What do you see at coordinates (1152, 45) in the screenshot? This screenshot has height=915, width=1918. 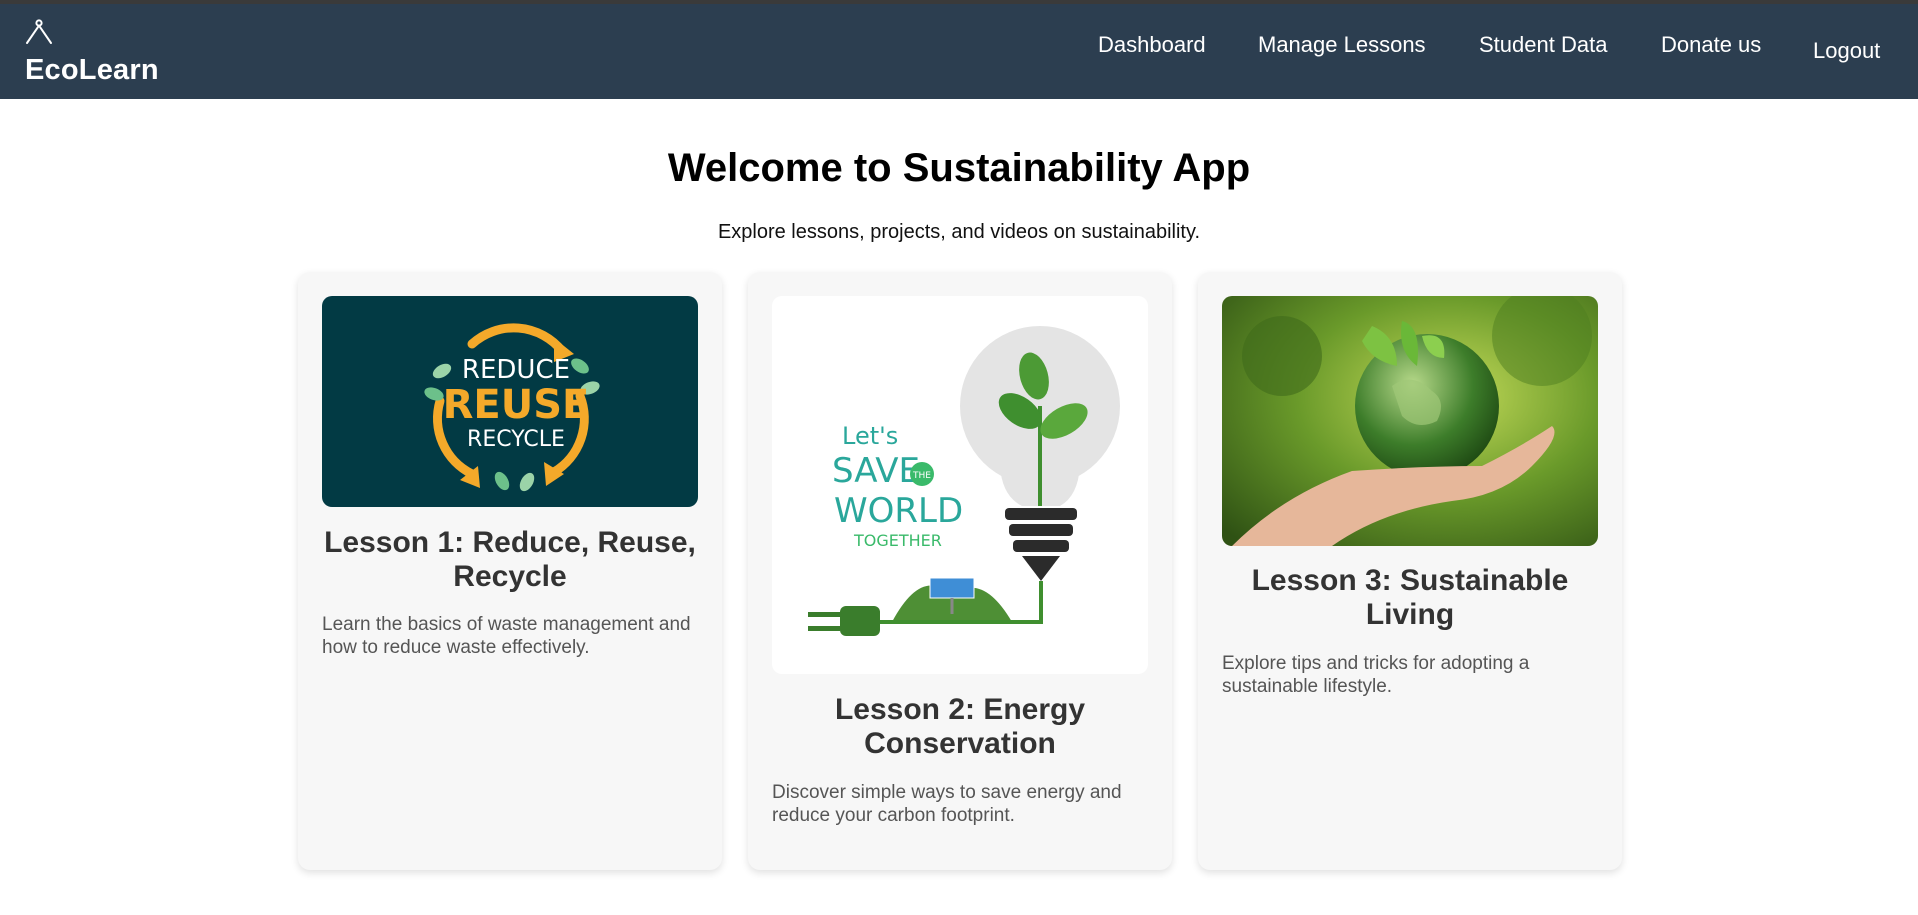 I see `nav-dashboard: Dashboard` at bounding box center [1152, 45].